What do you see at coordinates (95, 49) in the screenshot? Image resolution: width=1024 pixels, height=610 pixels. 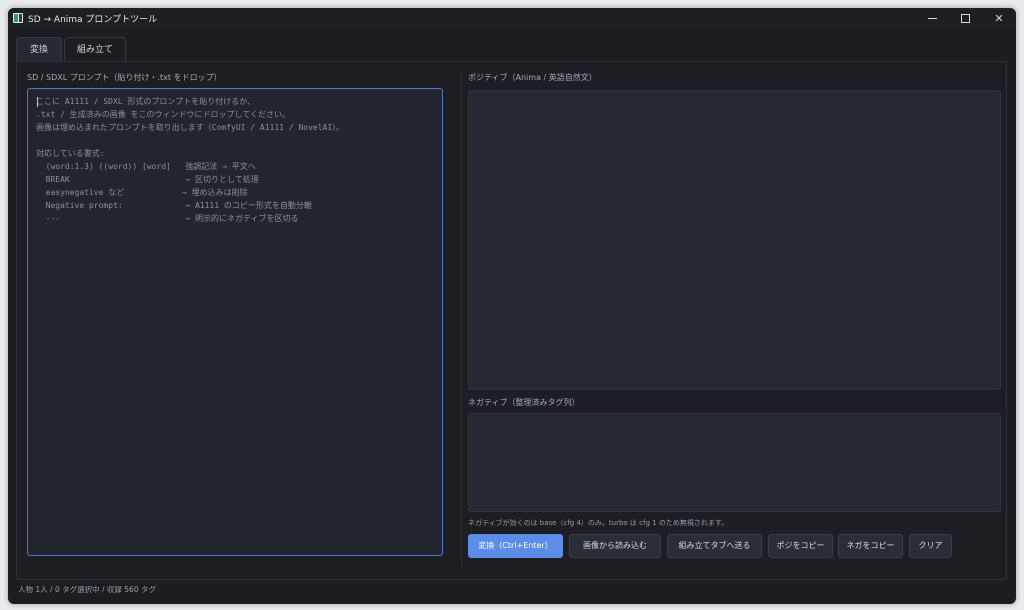 I see `tab-assemble: 組み立て` at bounding box center [95, 49].